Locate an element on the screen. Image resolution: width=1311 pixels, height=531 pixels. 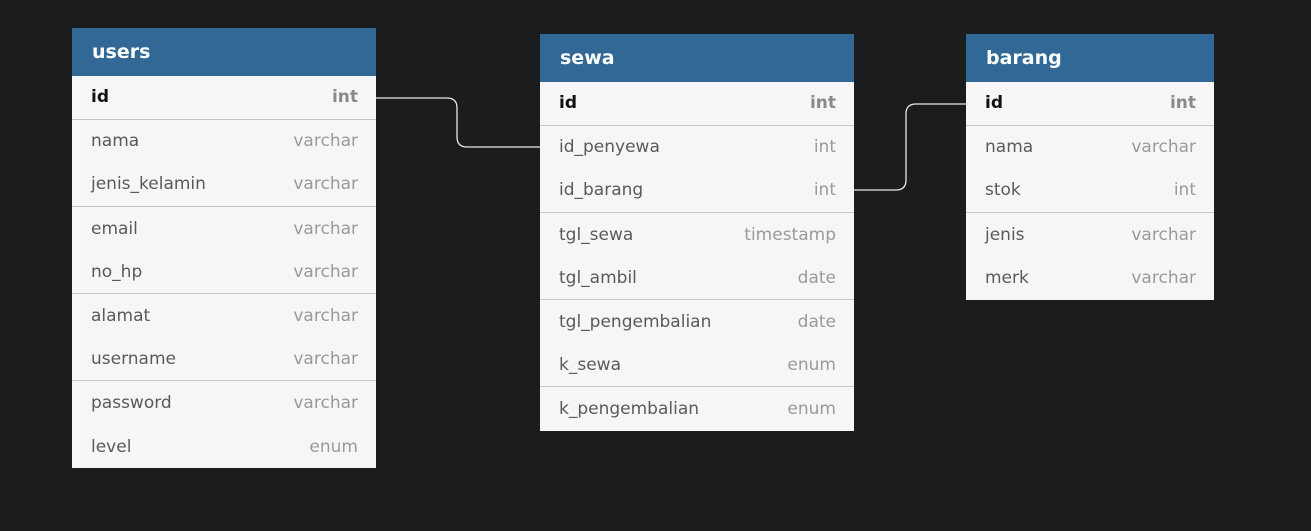
field-row-sewa-tgl-pengembalian: tgl_pengembalian date is located at coordinates (697, 322).